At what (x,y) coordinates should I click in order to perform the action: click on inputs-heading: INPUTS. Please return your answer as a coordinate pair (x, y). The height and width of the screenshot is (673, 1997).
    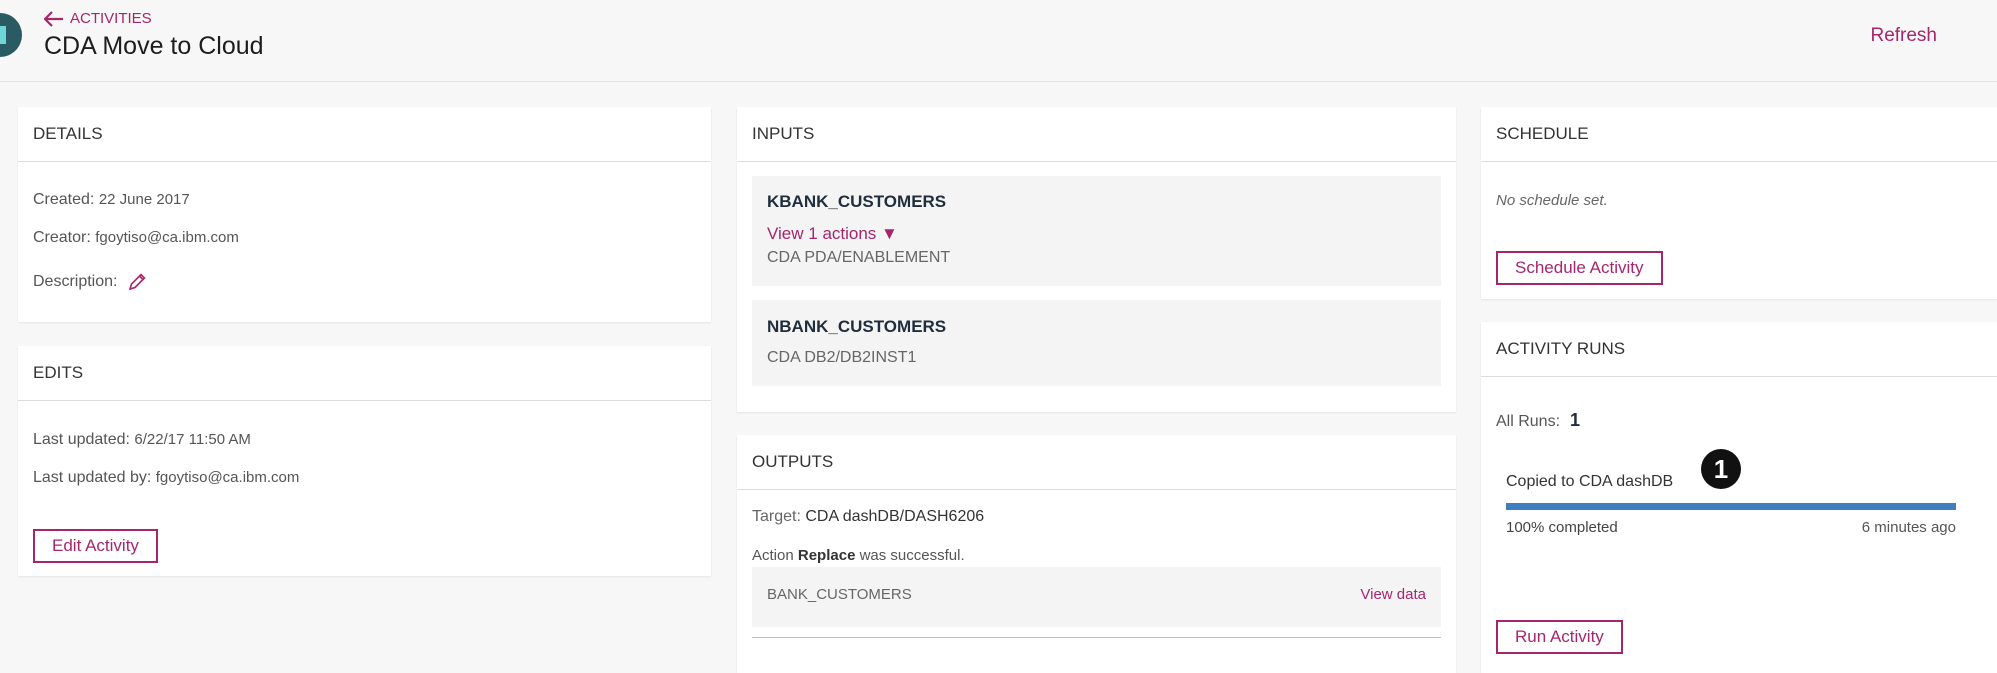
    Looking at the image, I should click on (1096, 134).